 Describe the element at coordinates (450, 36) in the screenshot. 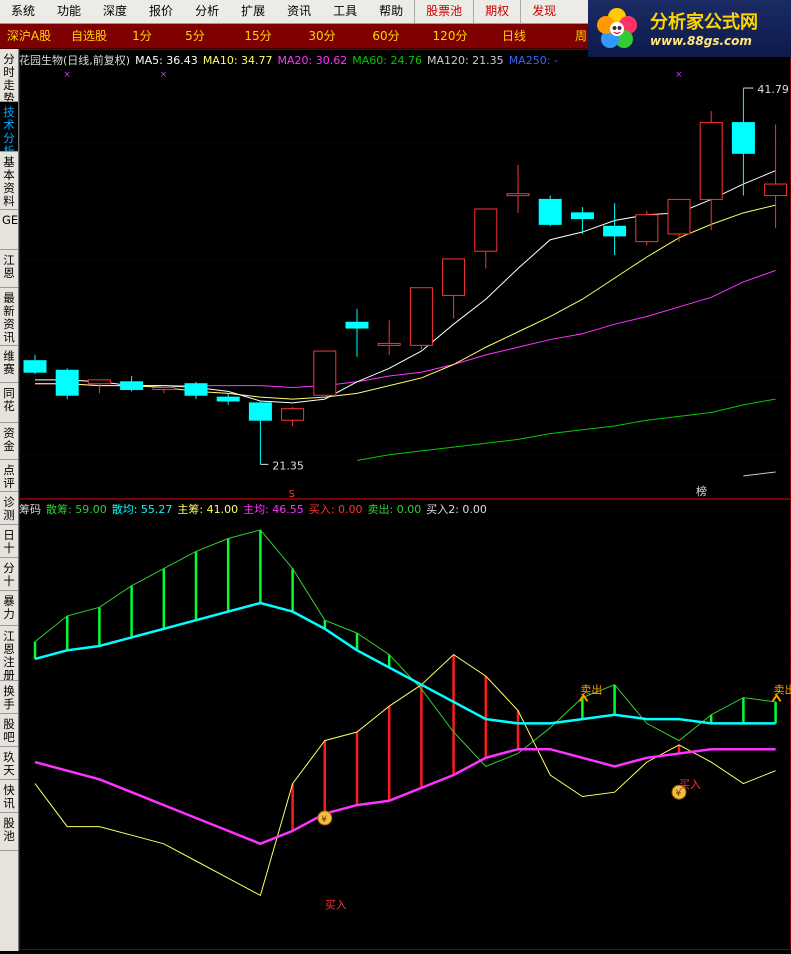

I see `period-tab-7: 120分` at that location.